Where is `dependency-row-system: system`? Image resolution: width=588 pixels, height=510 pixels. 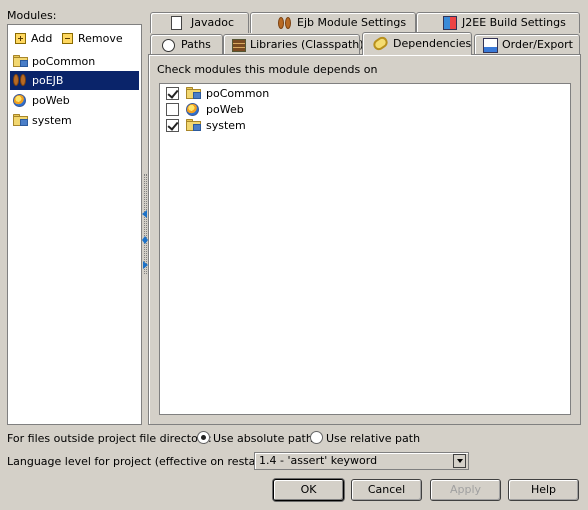
dependency-row-system: system is located at coordinates (364, 126).